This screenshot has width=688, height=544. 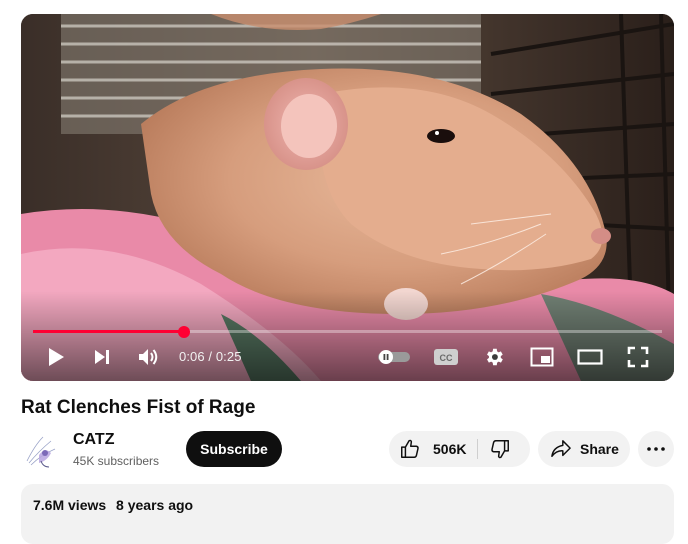 What do you see at coordinates (599, 449) in the screenshot?
I see `share-label: Share` at bounding box center [599, 449].